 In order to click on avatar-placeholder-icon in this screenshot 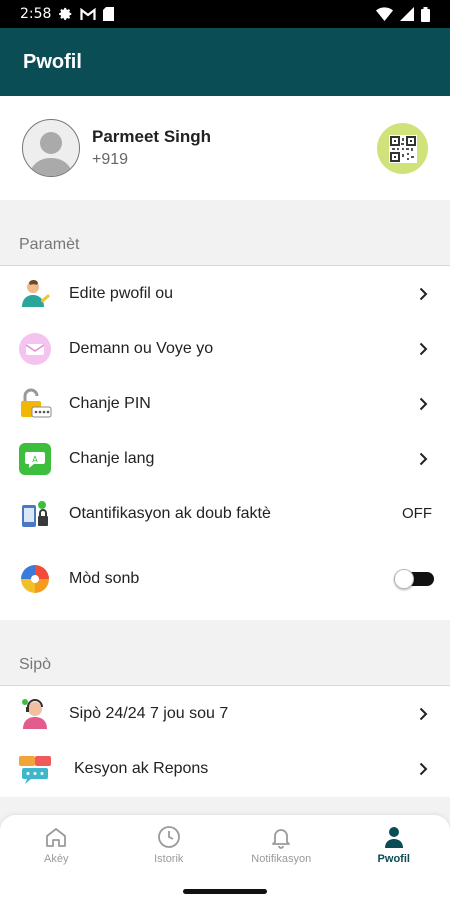, I will do `click(51, 154)`.